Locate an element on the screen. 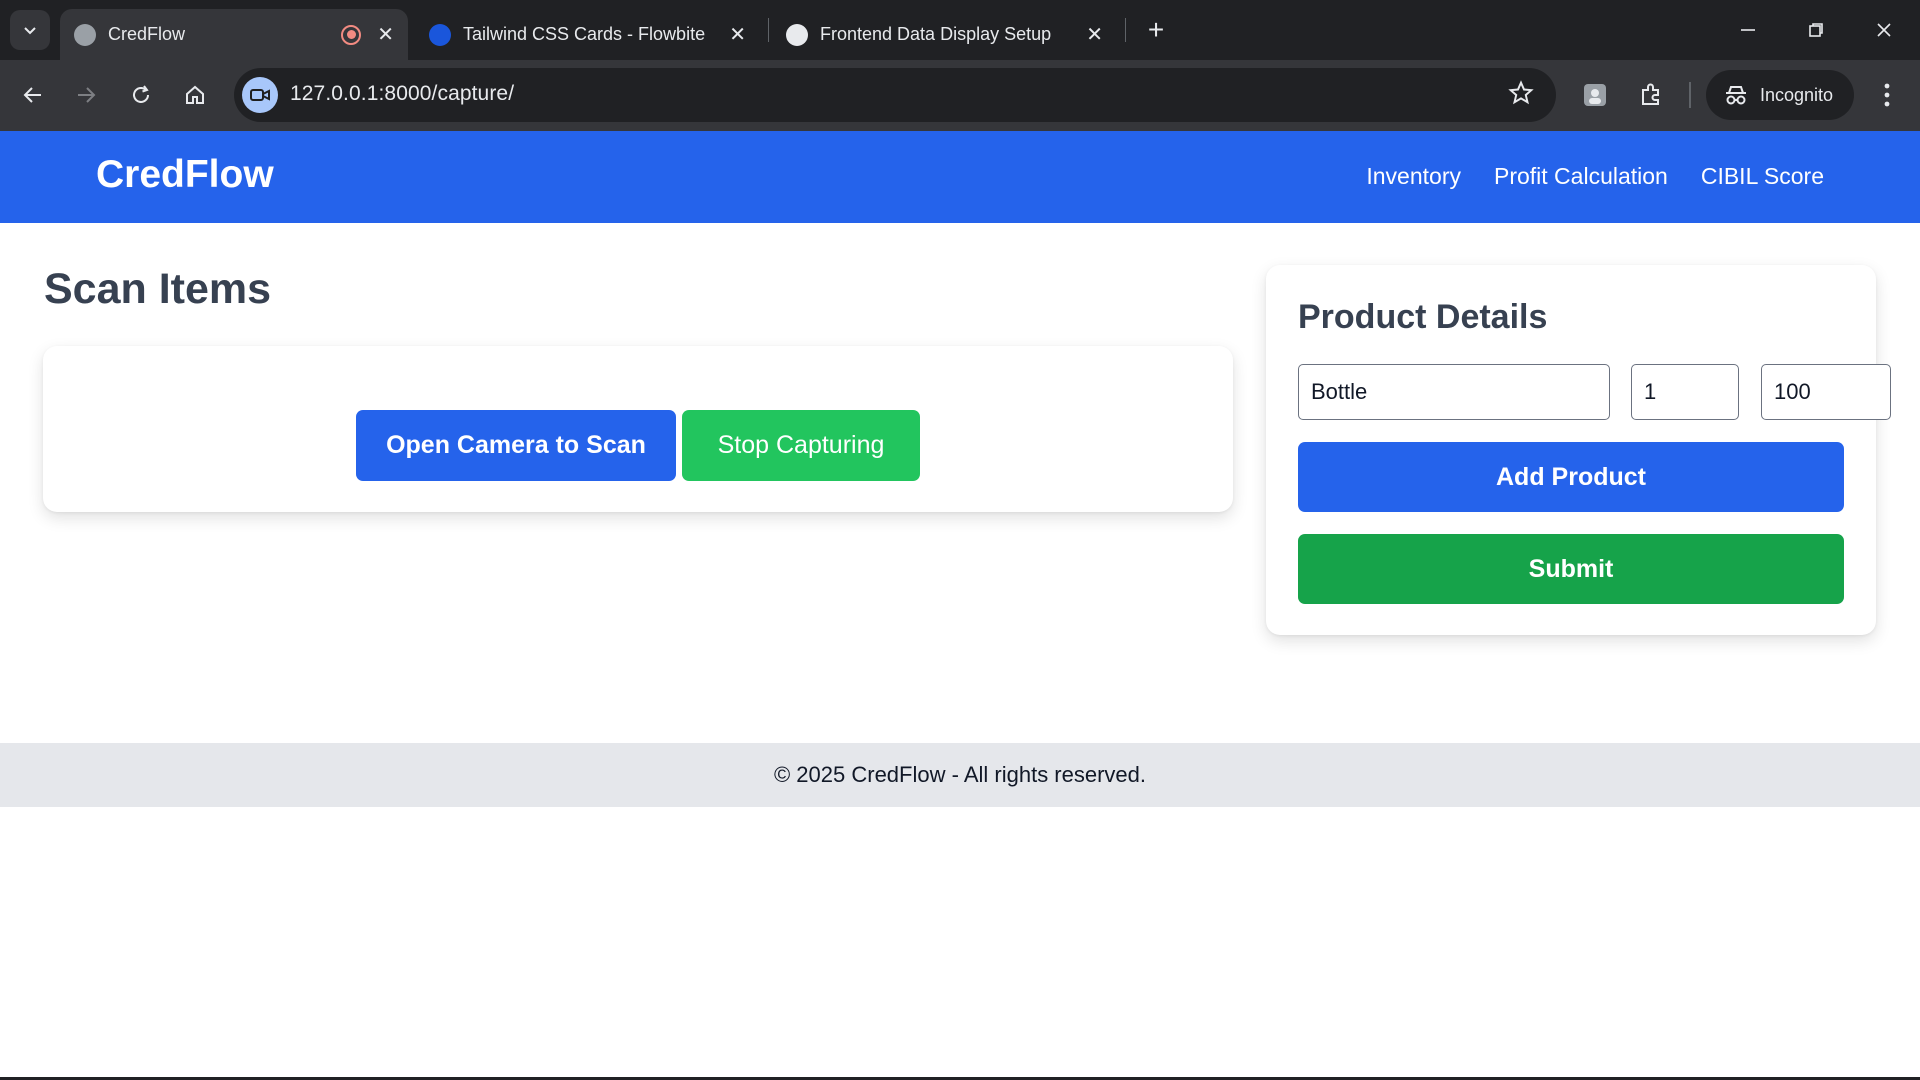 The height and width of the screenshot is (1080, 1920). product-quantity-input is located at coordinates (1685, 392).